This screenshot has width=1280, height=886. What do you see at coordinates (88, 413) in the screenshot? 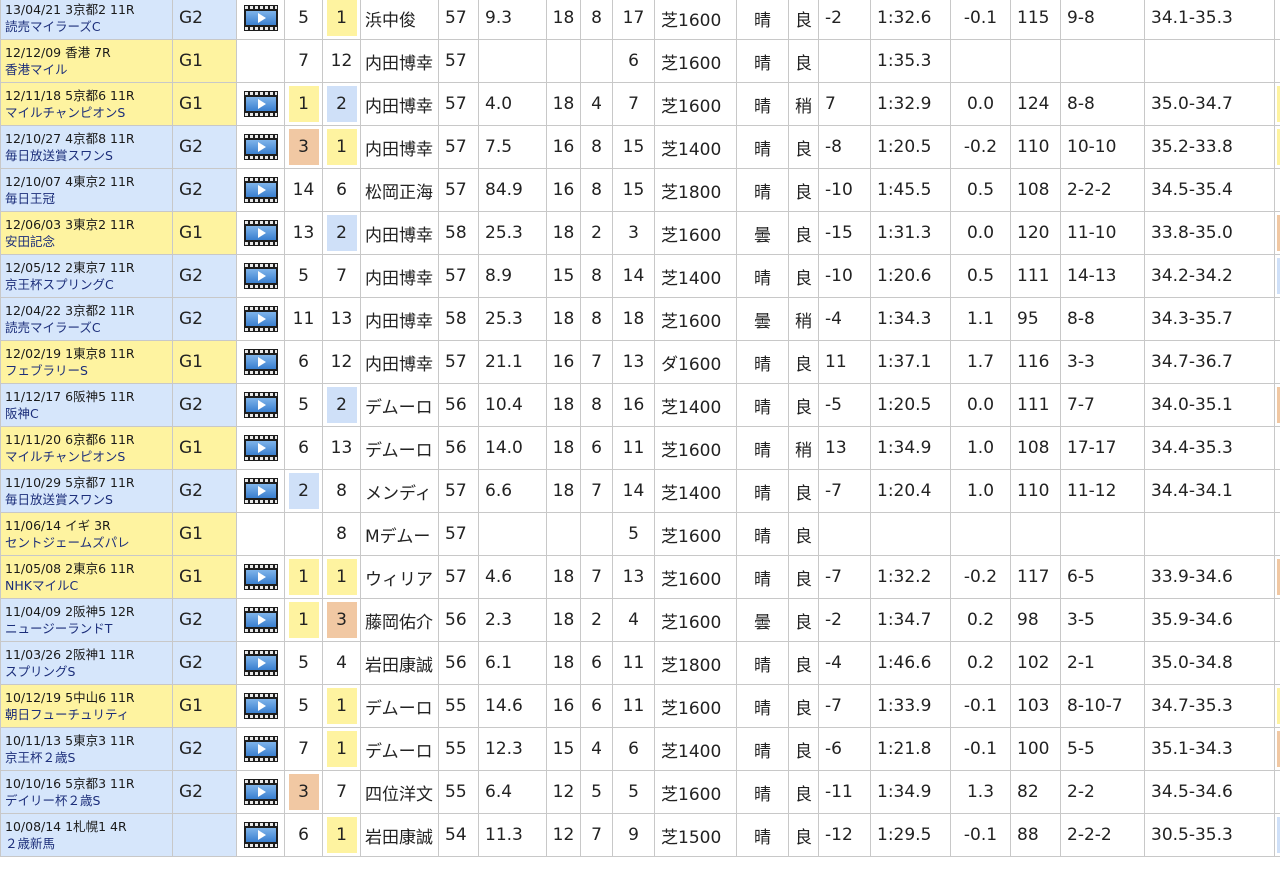
I see `race-name-link: 阪神C` at bounding box center [88, 413].